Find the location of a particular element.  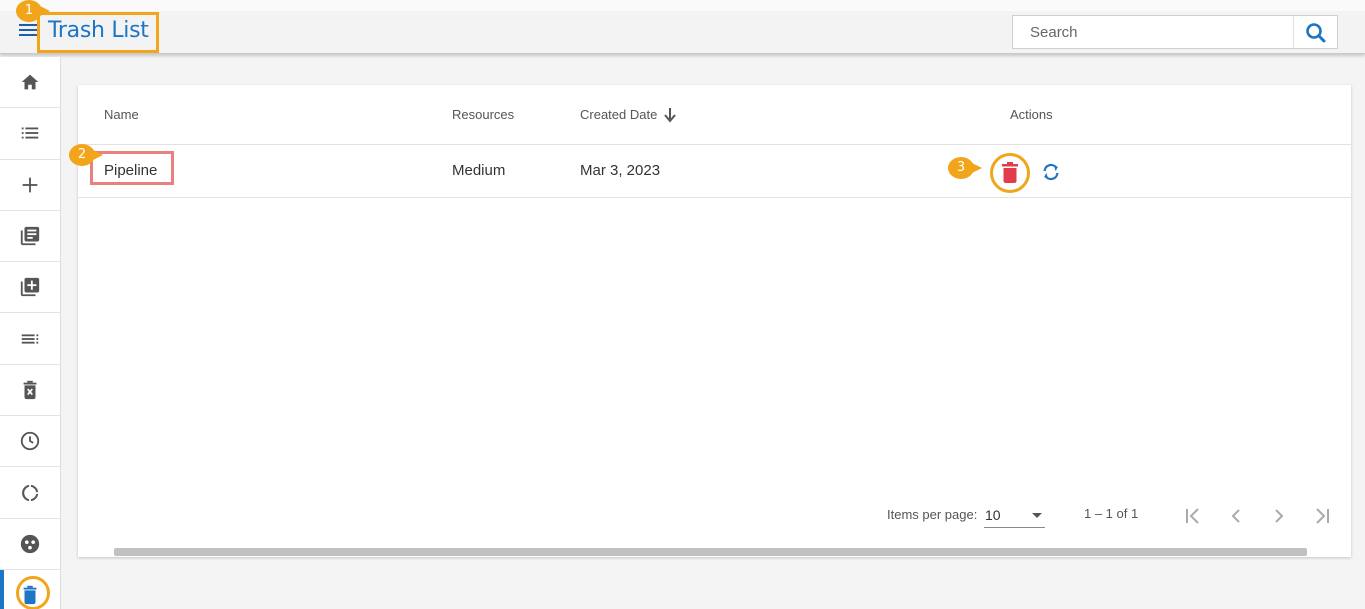

sidebar-item-trash is located at coordinates (30, 589).